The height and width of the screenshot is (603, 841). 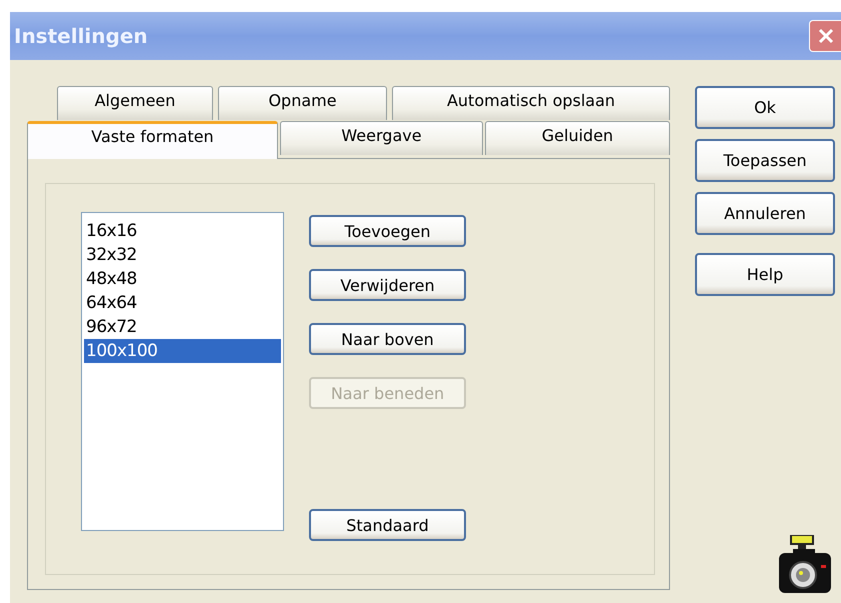 What do you see at coordinates (135, 103) in the screenshot?
I see `tab: Algemeen` at bounding box center [135, 103].